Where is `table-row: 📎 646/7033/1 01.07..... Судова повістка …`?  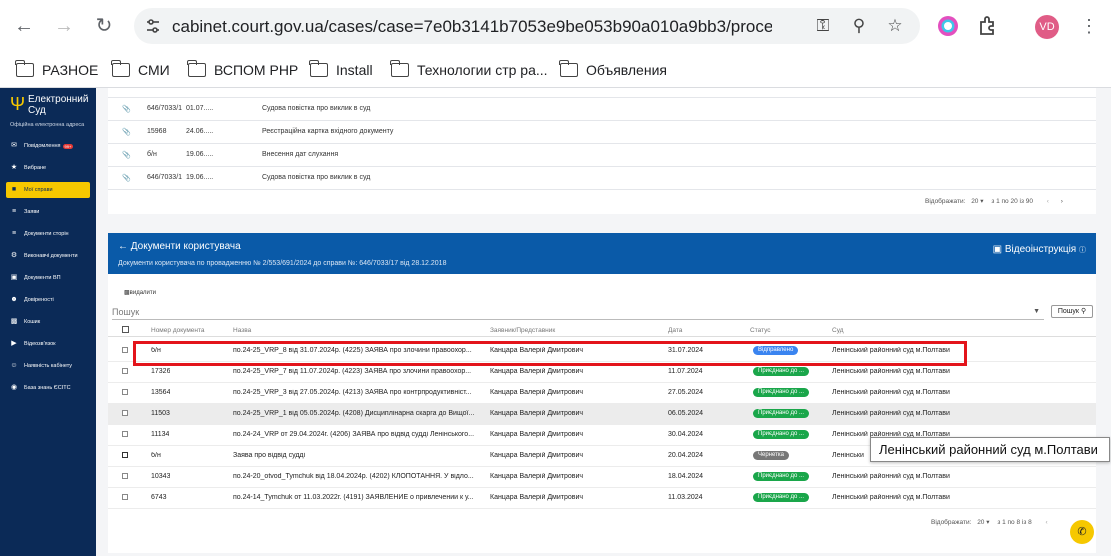
table-row: 📎 646/7033/1 01.07..... Судова повістка … is located at coordinates (602, 109).